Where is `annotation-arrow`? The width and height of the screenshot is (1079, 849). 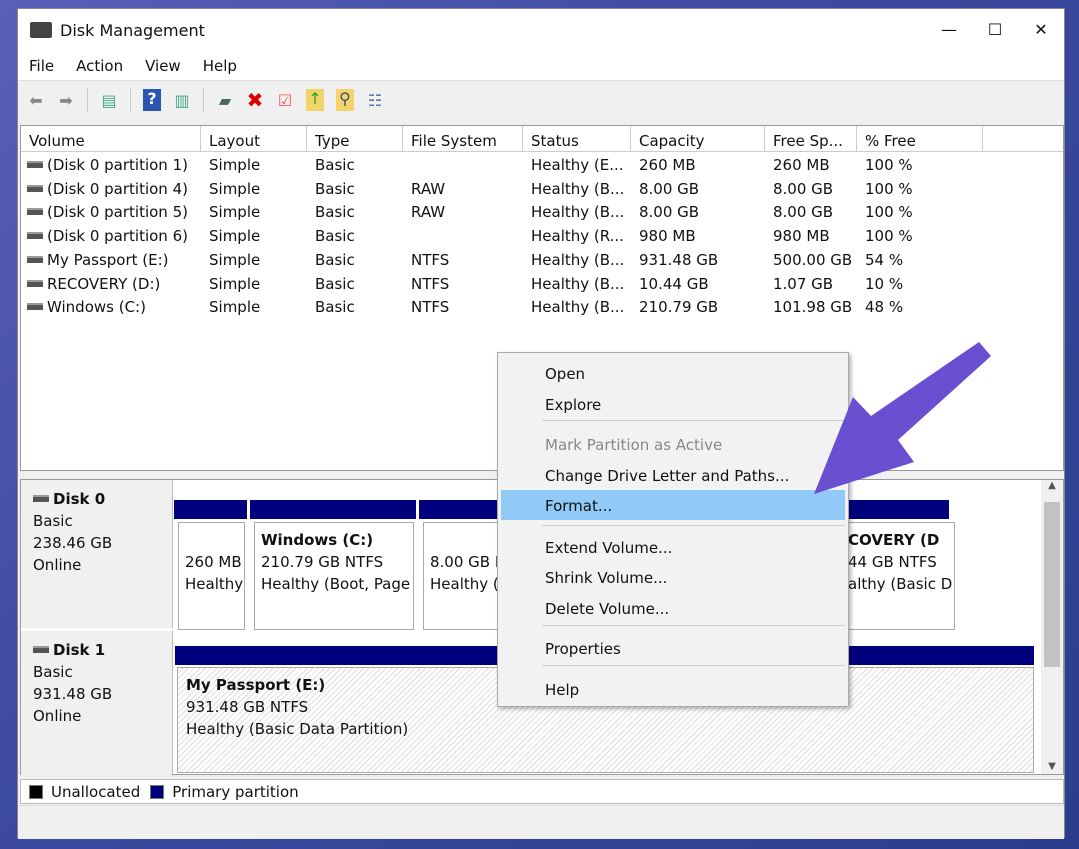
annotation-arrow is located at coordinates (902, 418).